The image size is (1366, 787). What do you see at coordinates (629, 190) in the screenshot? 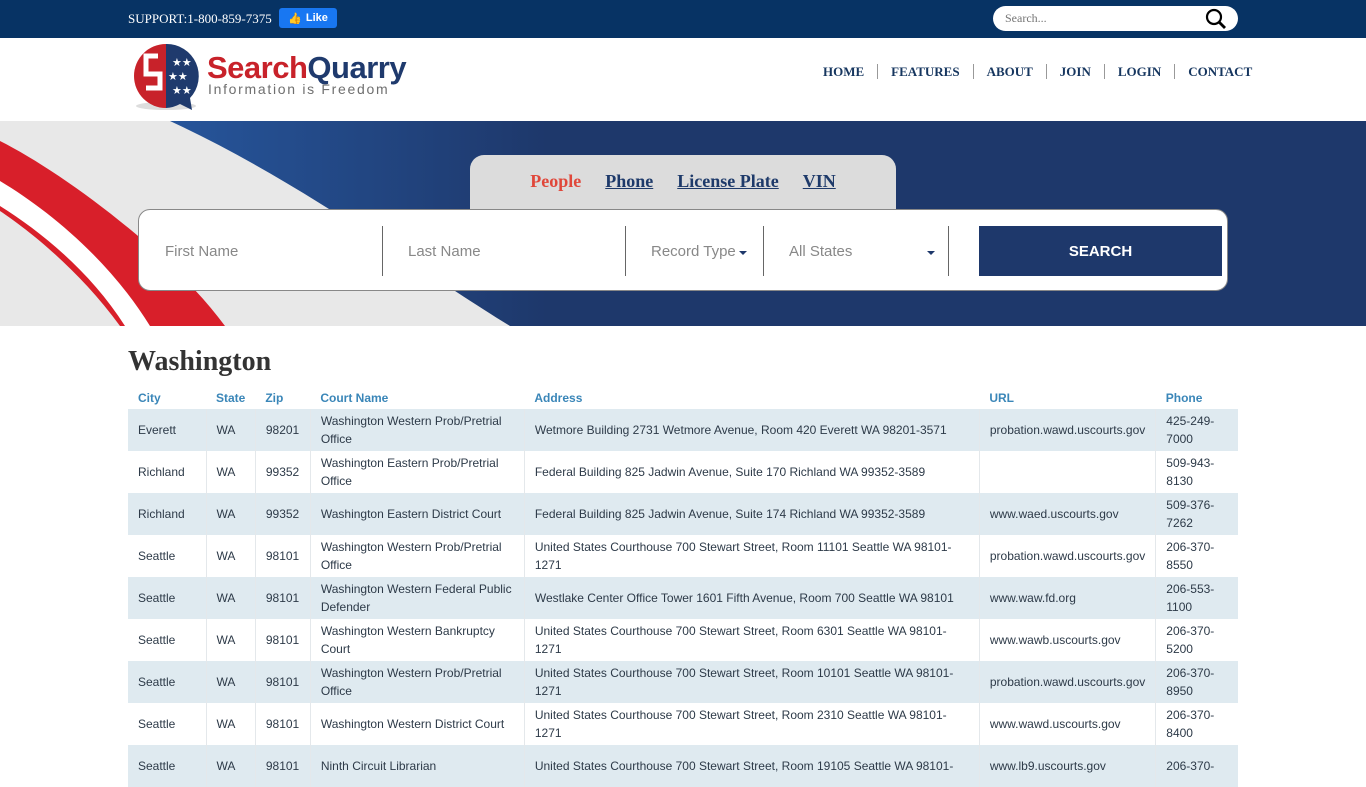
I see `tab-phone: Phone` at bounding box center [629, 190].